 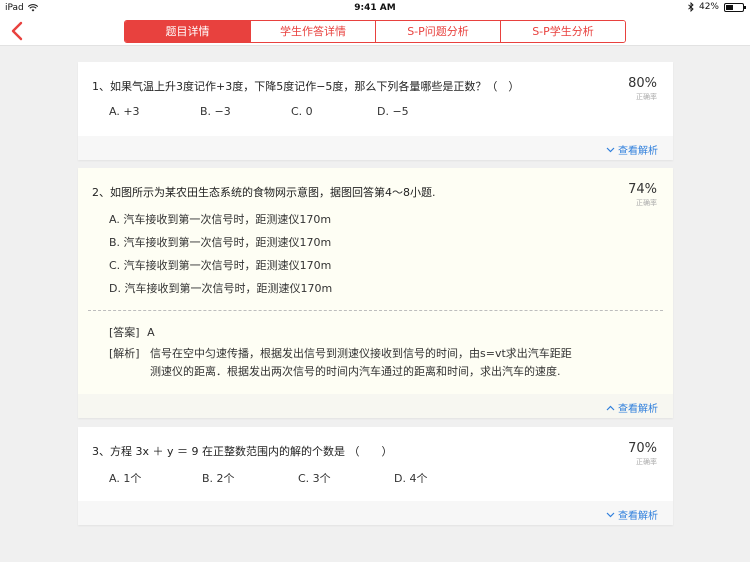 What do you see at coordinates (187, 31) in the screenshot?
I see `tab-question-detail: 题目详情` at bounding box center [187, 31].